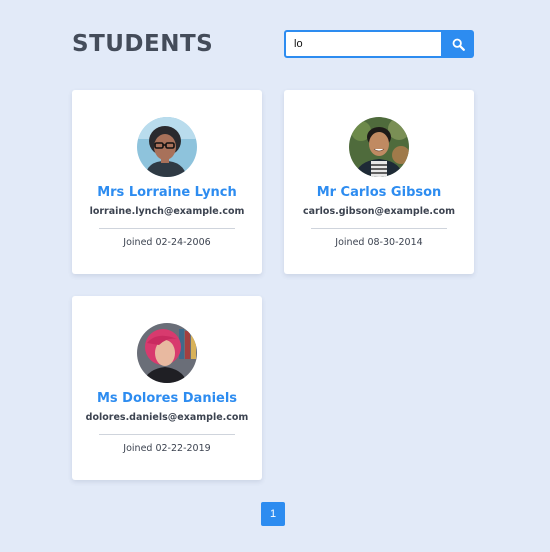 The width and height of the screenshot is (550, 552). Describe the element at coordinates (363, 44) in the screenshot. I see `search-input` at that location.